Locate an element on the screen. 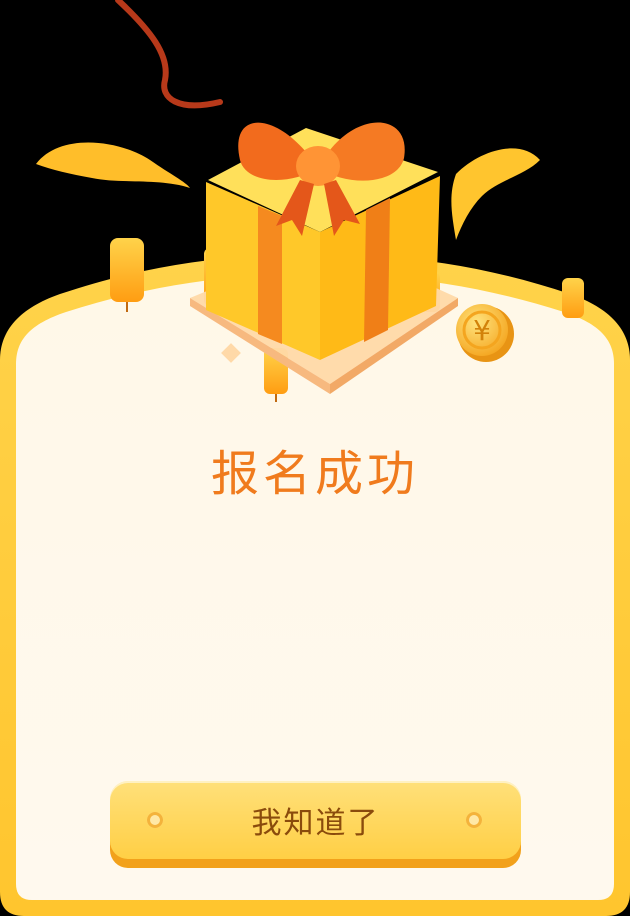 The image size is (630, 916). dialog-title: 报名成功 is located at coordinates (314, 474).